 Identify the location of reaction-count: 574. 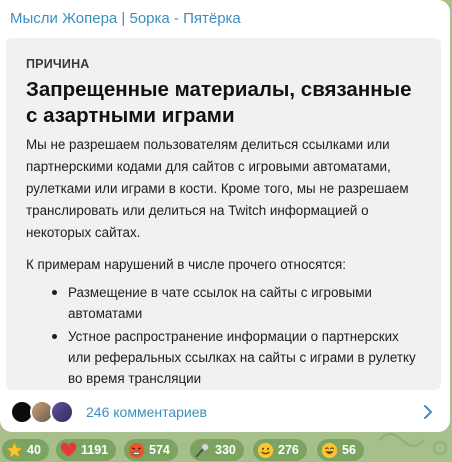
(159, 450).